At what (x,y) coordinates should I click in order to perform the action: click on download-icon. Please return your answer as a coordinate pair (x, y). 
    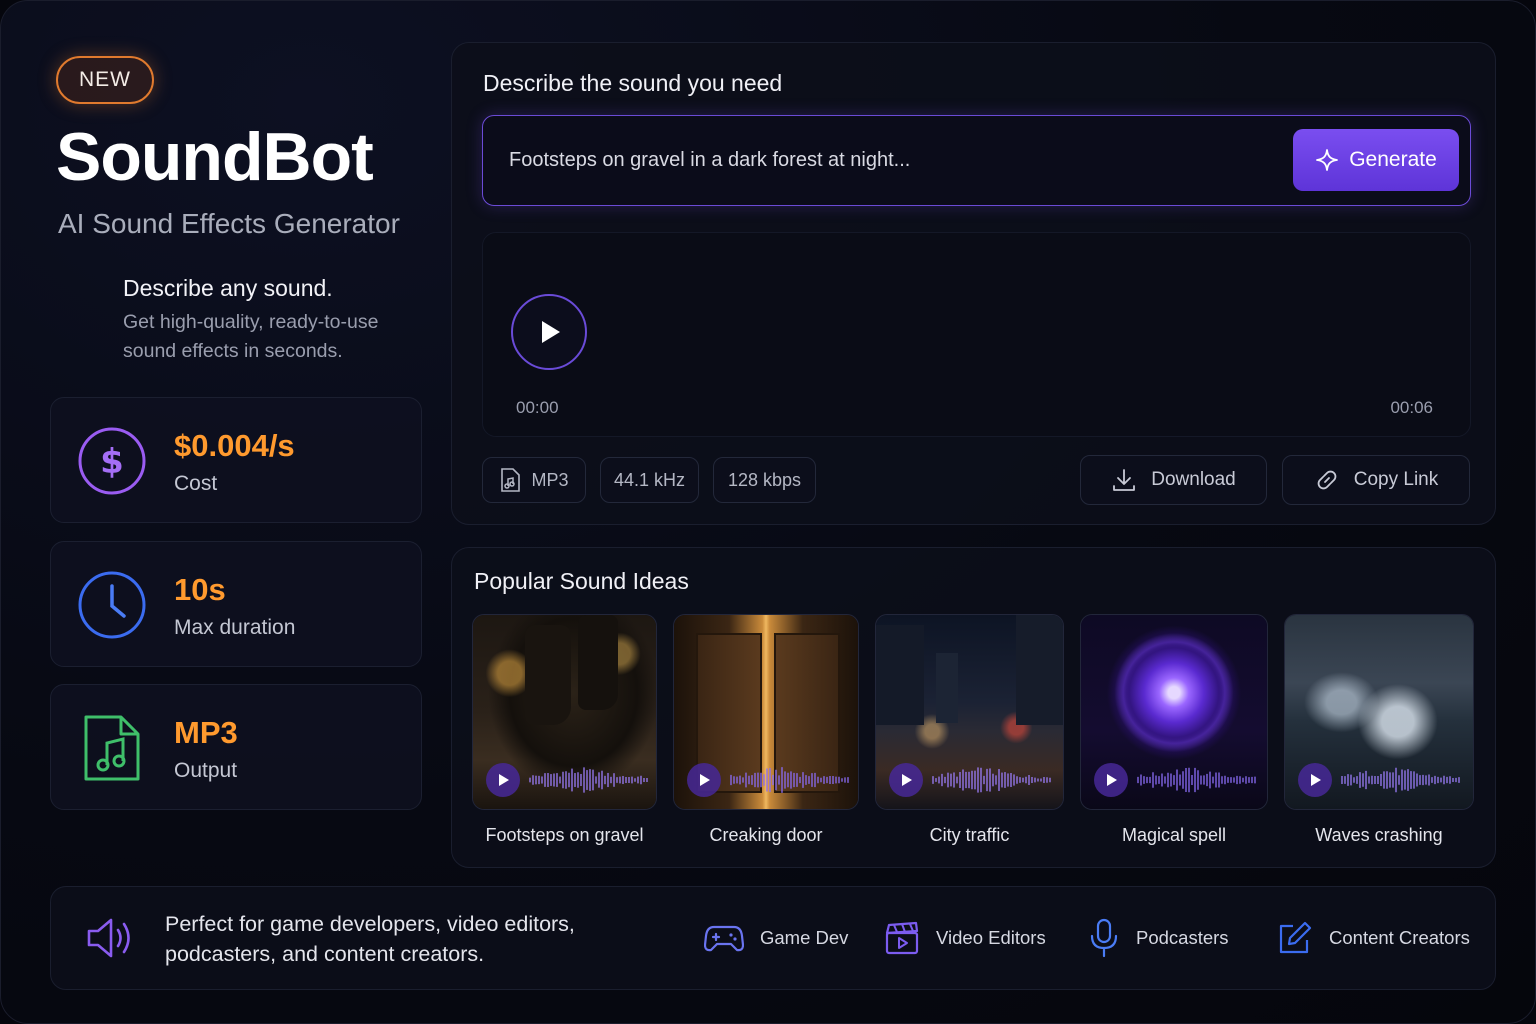
    Looking at the image, I should click on (1124, 480).